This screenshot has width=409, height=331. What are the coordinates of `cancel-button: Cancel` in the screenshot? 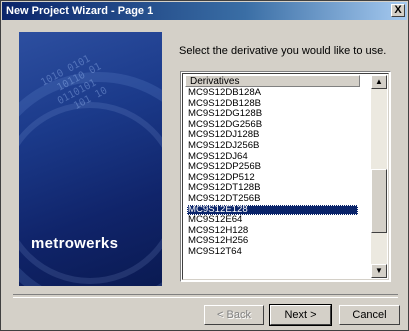 It's located at (369, 315).